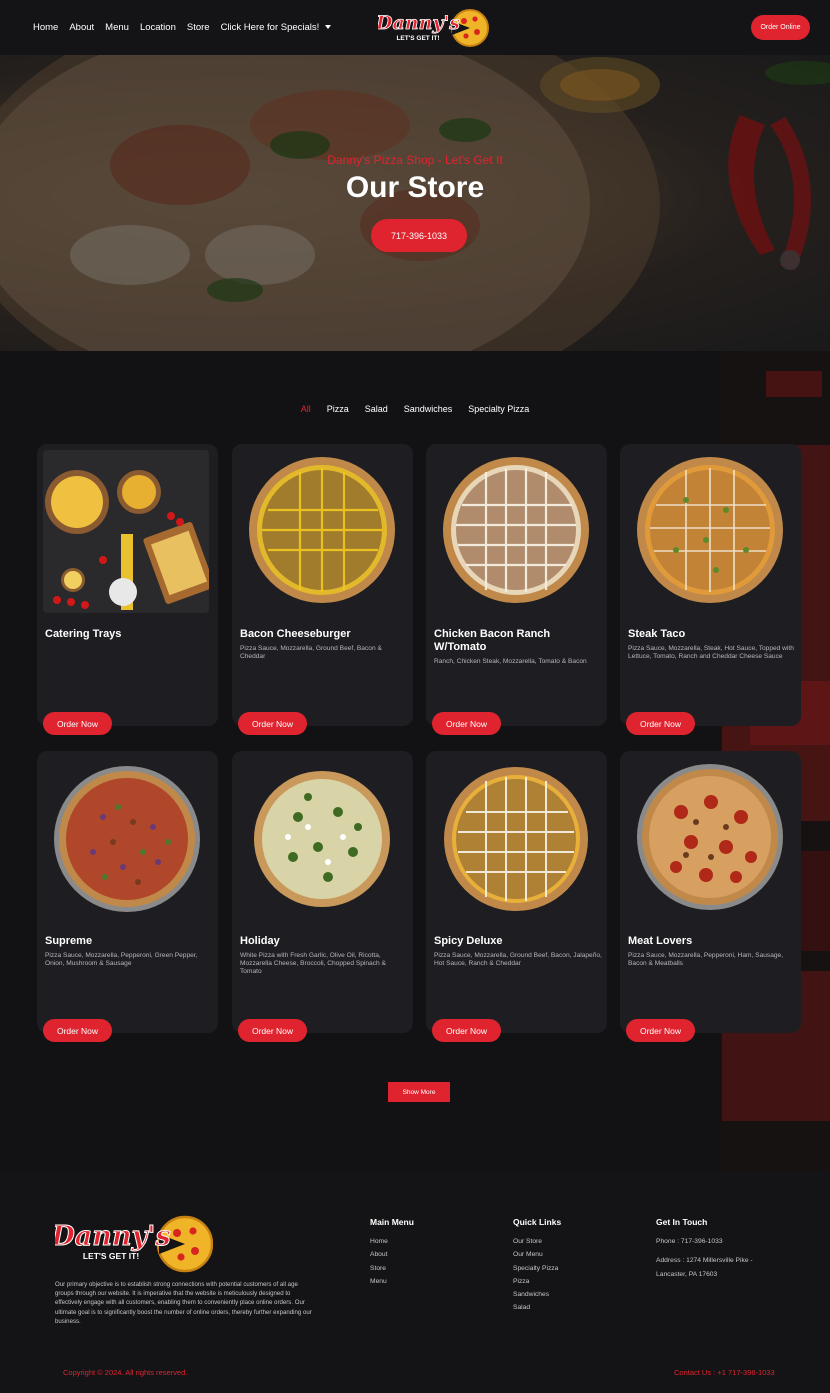  What do you see at coordinates (376, 409) in the screenshot?
I see `filter-salad: Salad` at bounding box center [376, 409].